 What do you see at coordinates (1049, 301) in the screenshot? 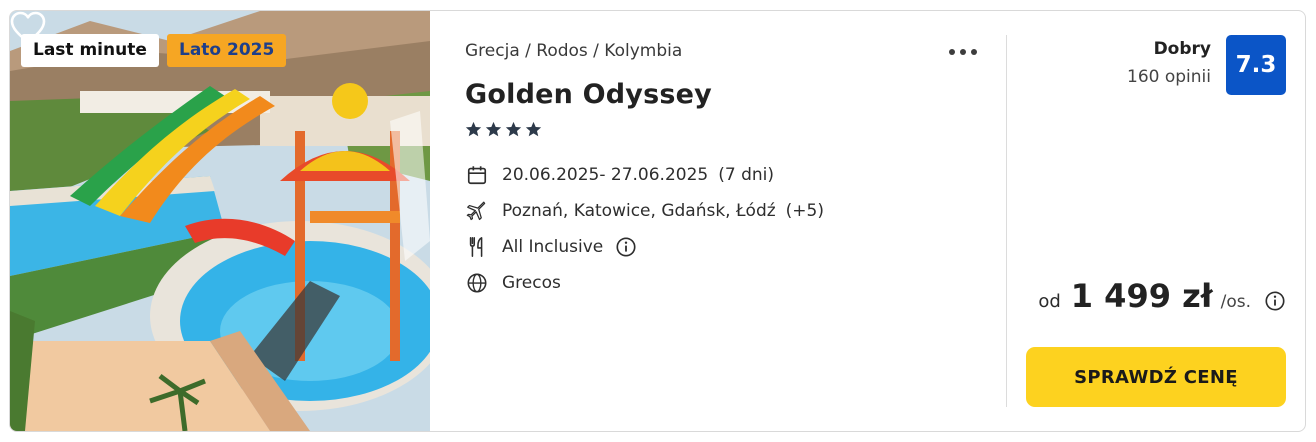
I see `price-prefix: od` at bounding box center [1049, 301].